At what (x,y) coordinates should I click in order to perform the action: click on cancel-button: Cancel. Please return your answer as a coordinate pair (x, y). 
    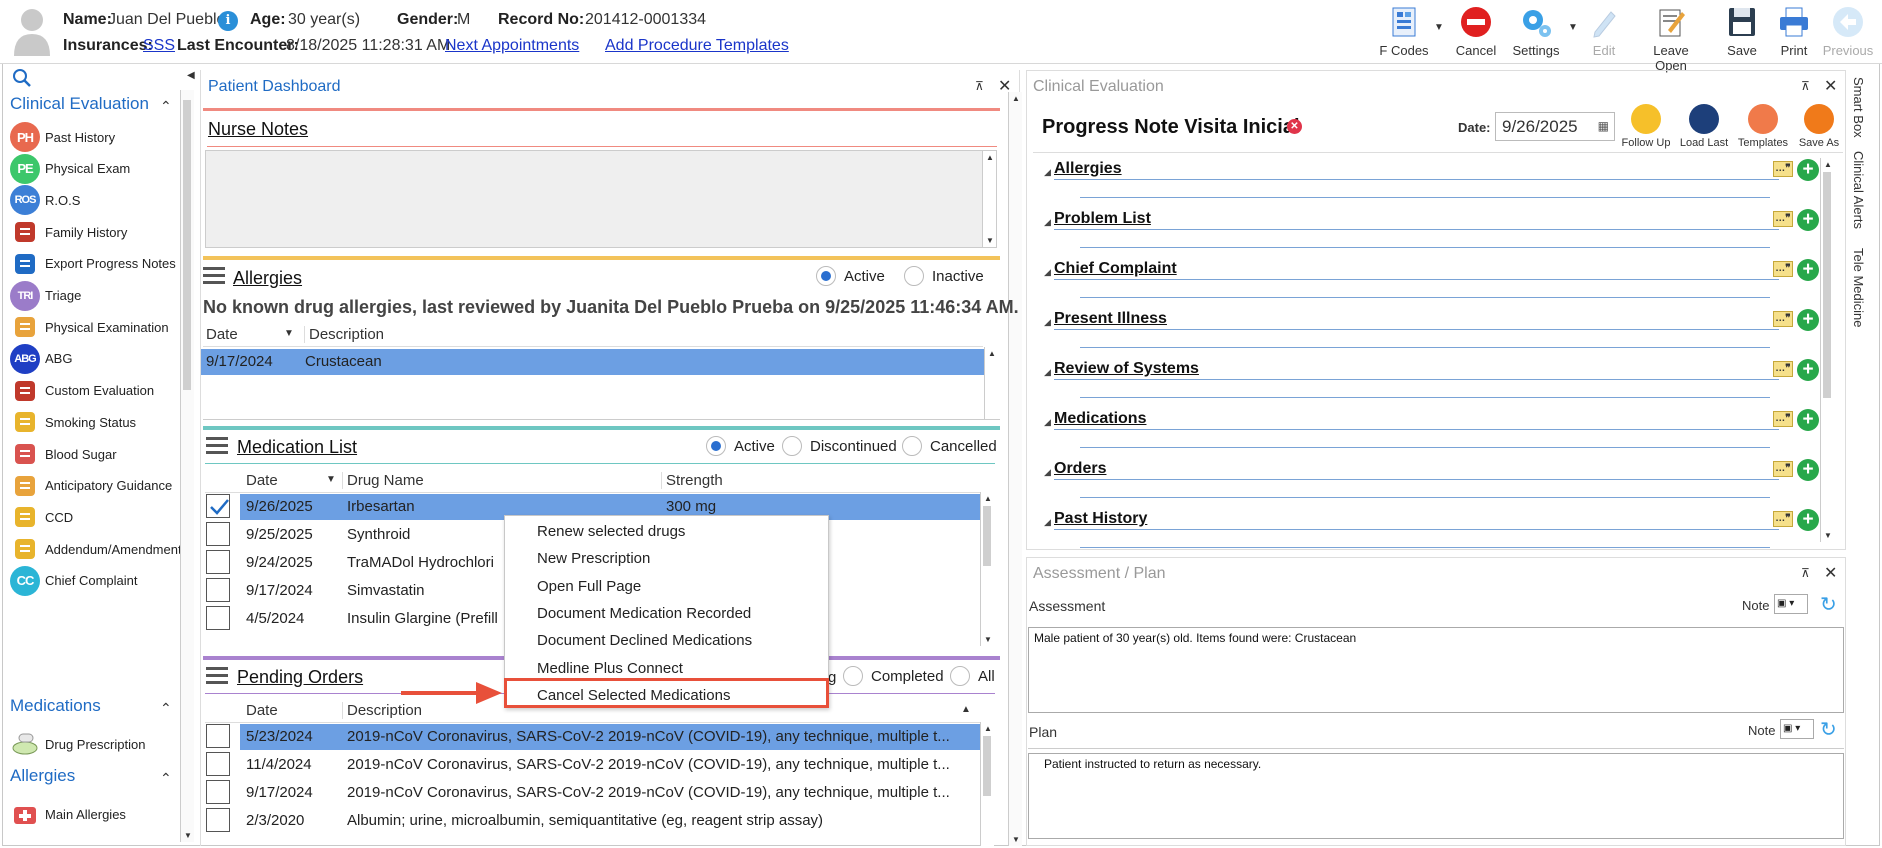
    Looking at the image, I should click on (1476, 31).